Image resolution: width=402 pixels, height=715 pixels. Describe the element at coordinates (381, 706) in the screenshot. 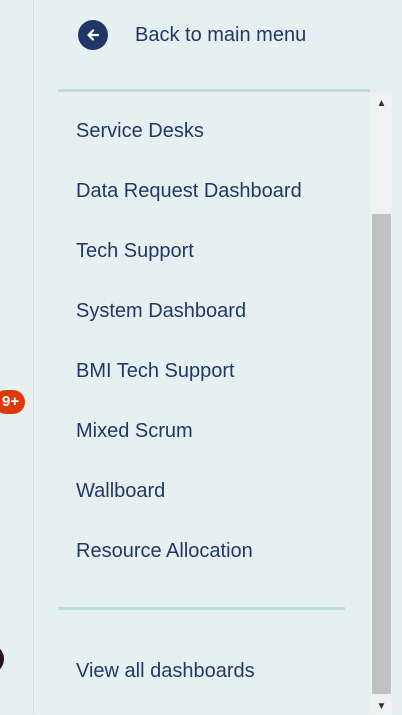

I see `scroll-down-arrow-icon: ▼` at that location.